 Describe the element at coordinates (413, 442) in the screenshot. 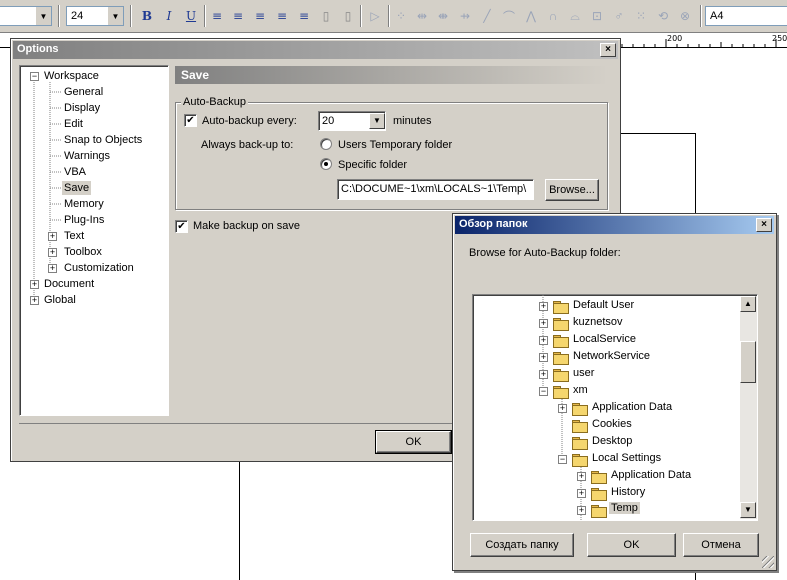

I see `options-ok-button: OK` at that location.